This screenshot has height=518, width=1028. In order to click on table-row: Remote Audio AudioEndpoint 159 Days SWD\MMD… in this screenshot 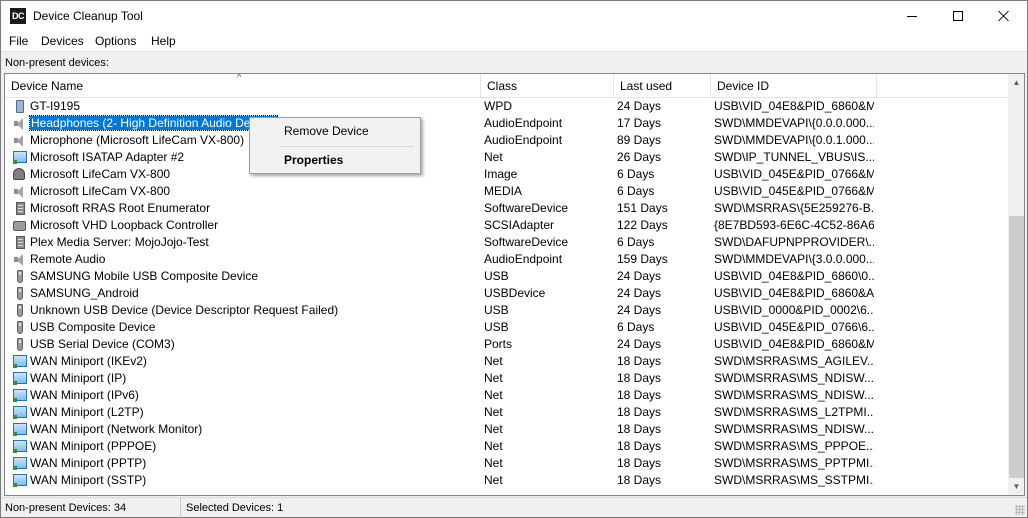, I will do `click(506, 259)`.